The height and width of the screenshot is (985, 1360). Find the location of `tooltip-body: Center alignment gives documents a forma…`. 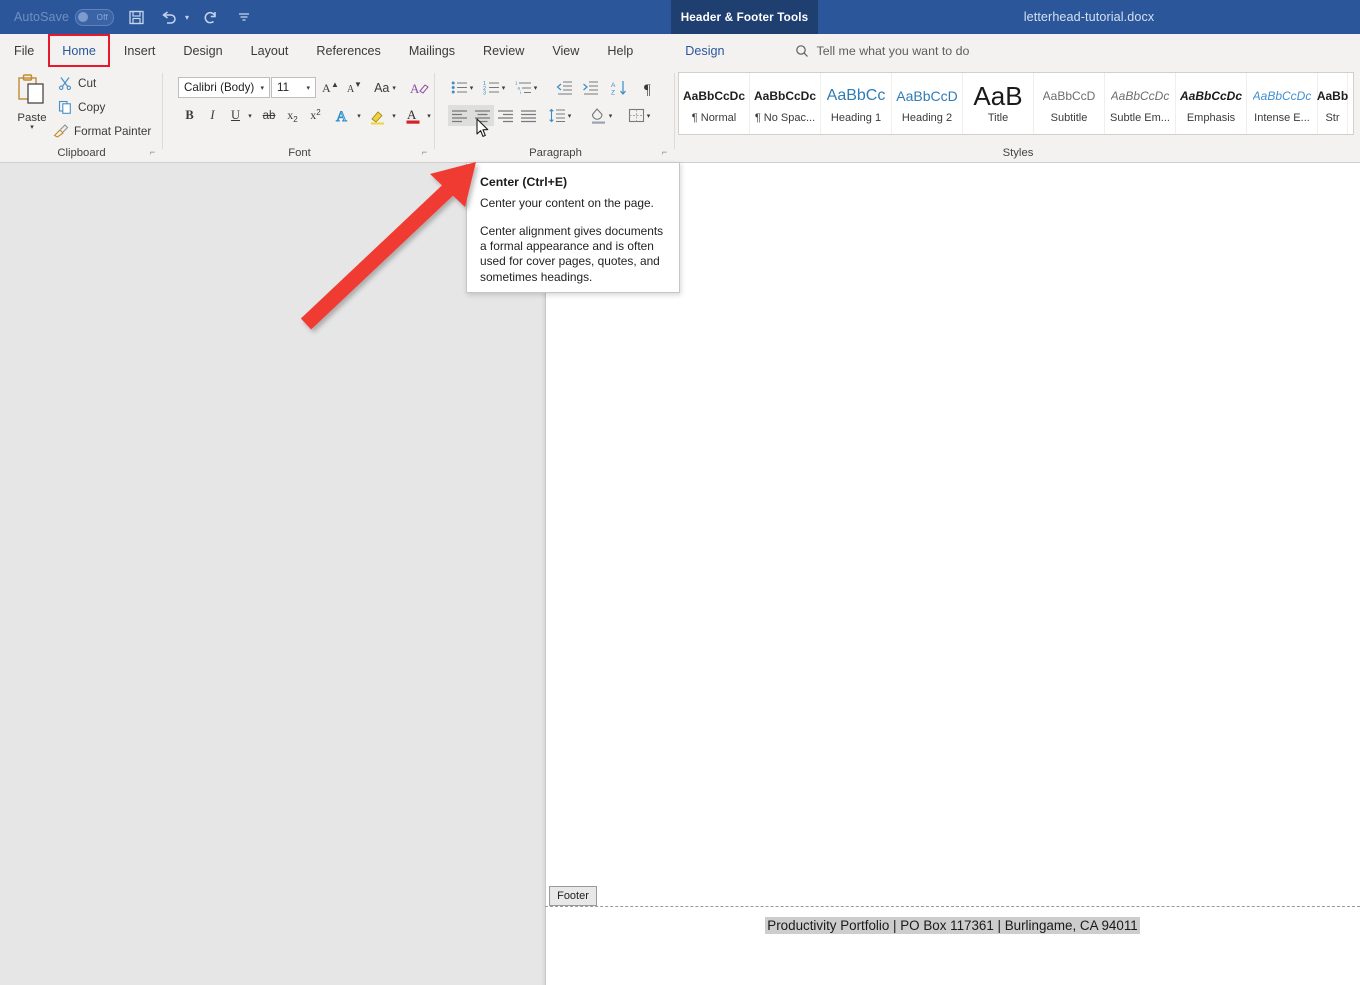

tooltip-body: Center alignment gives documents a forma… is located at coordinates (572, 254).